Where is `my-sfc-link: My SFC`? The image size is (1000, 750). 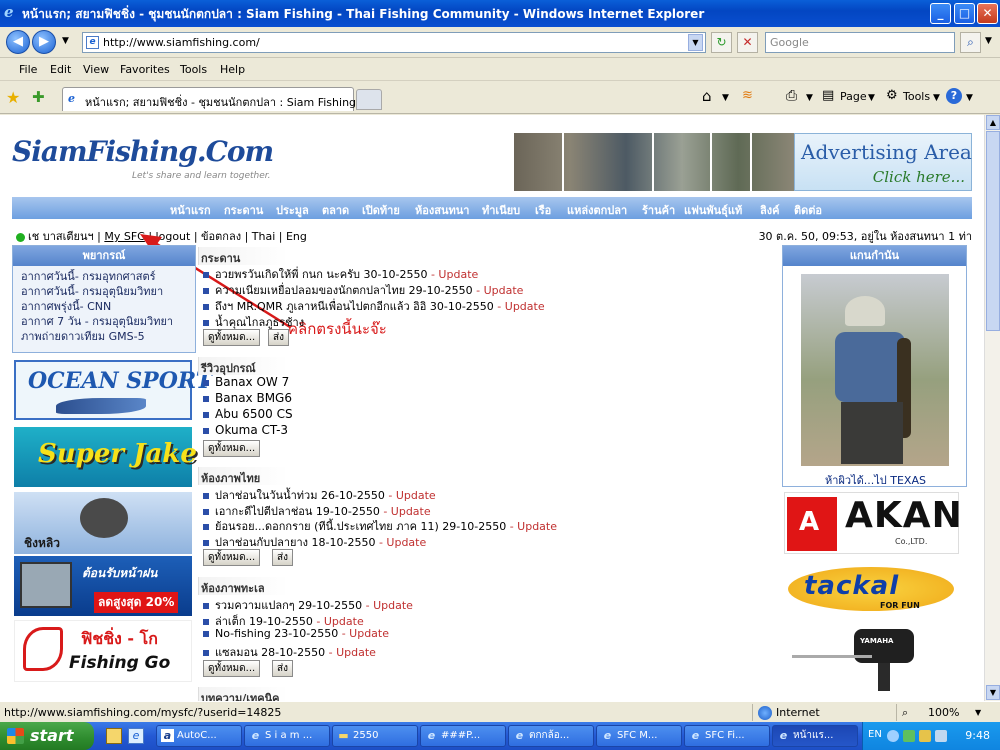 my-sfc-link: My SFC is located at coordinates (124, 236).